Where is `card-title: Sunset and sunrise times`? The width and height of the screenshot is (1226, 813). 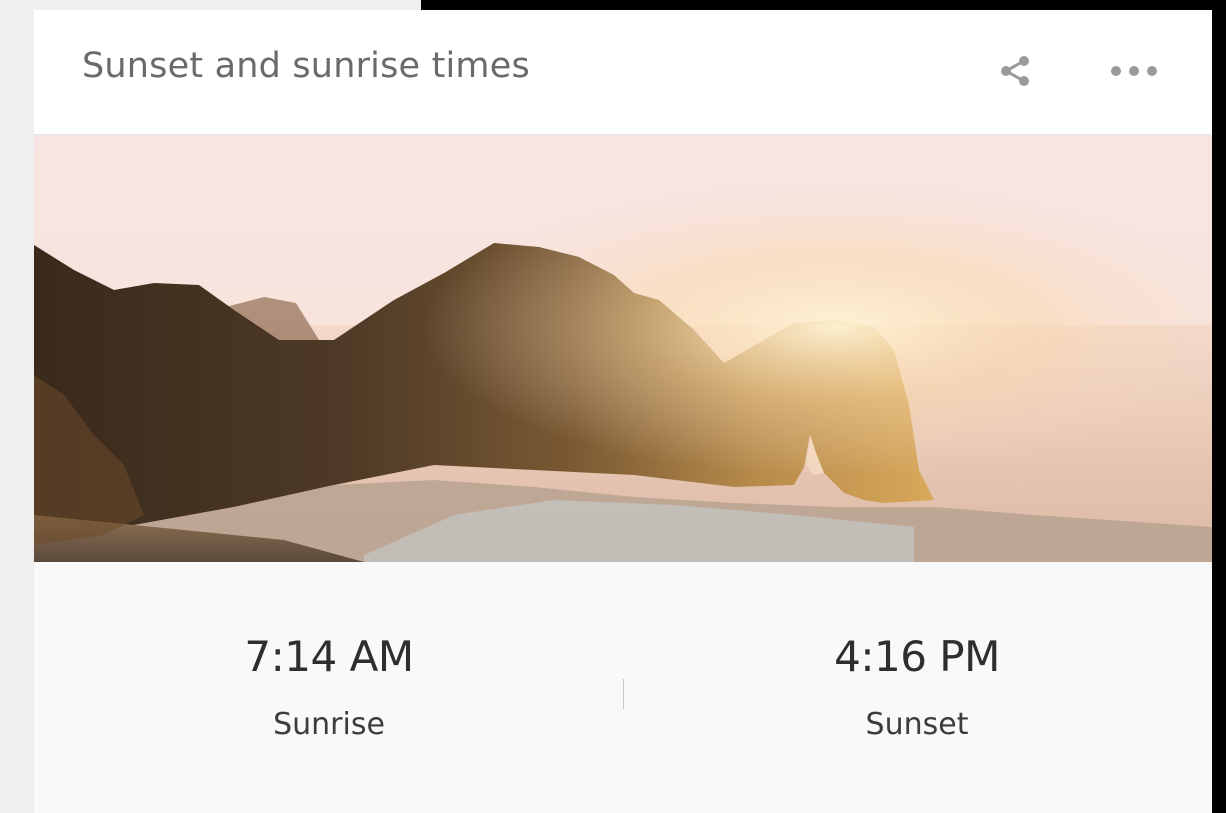
card-title: Sunset and sunrise times is located at coordinates (306, 66).